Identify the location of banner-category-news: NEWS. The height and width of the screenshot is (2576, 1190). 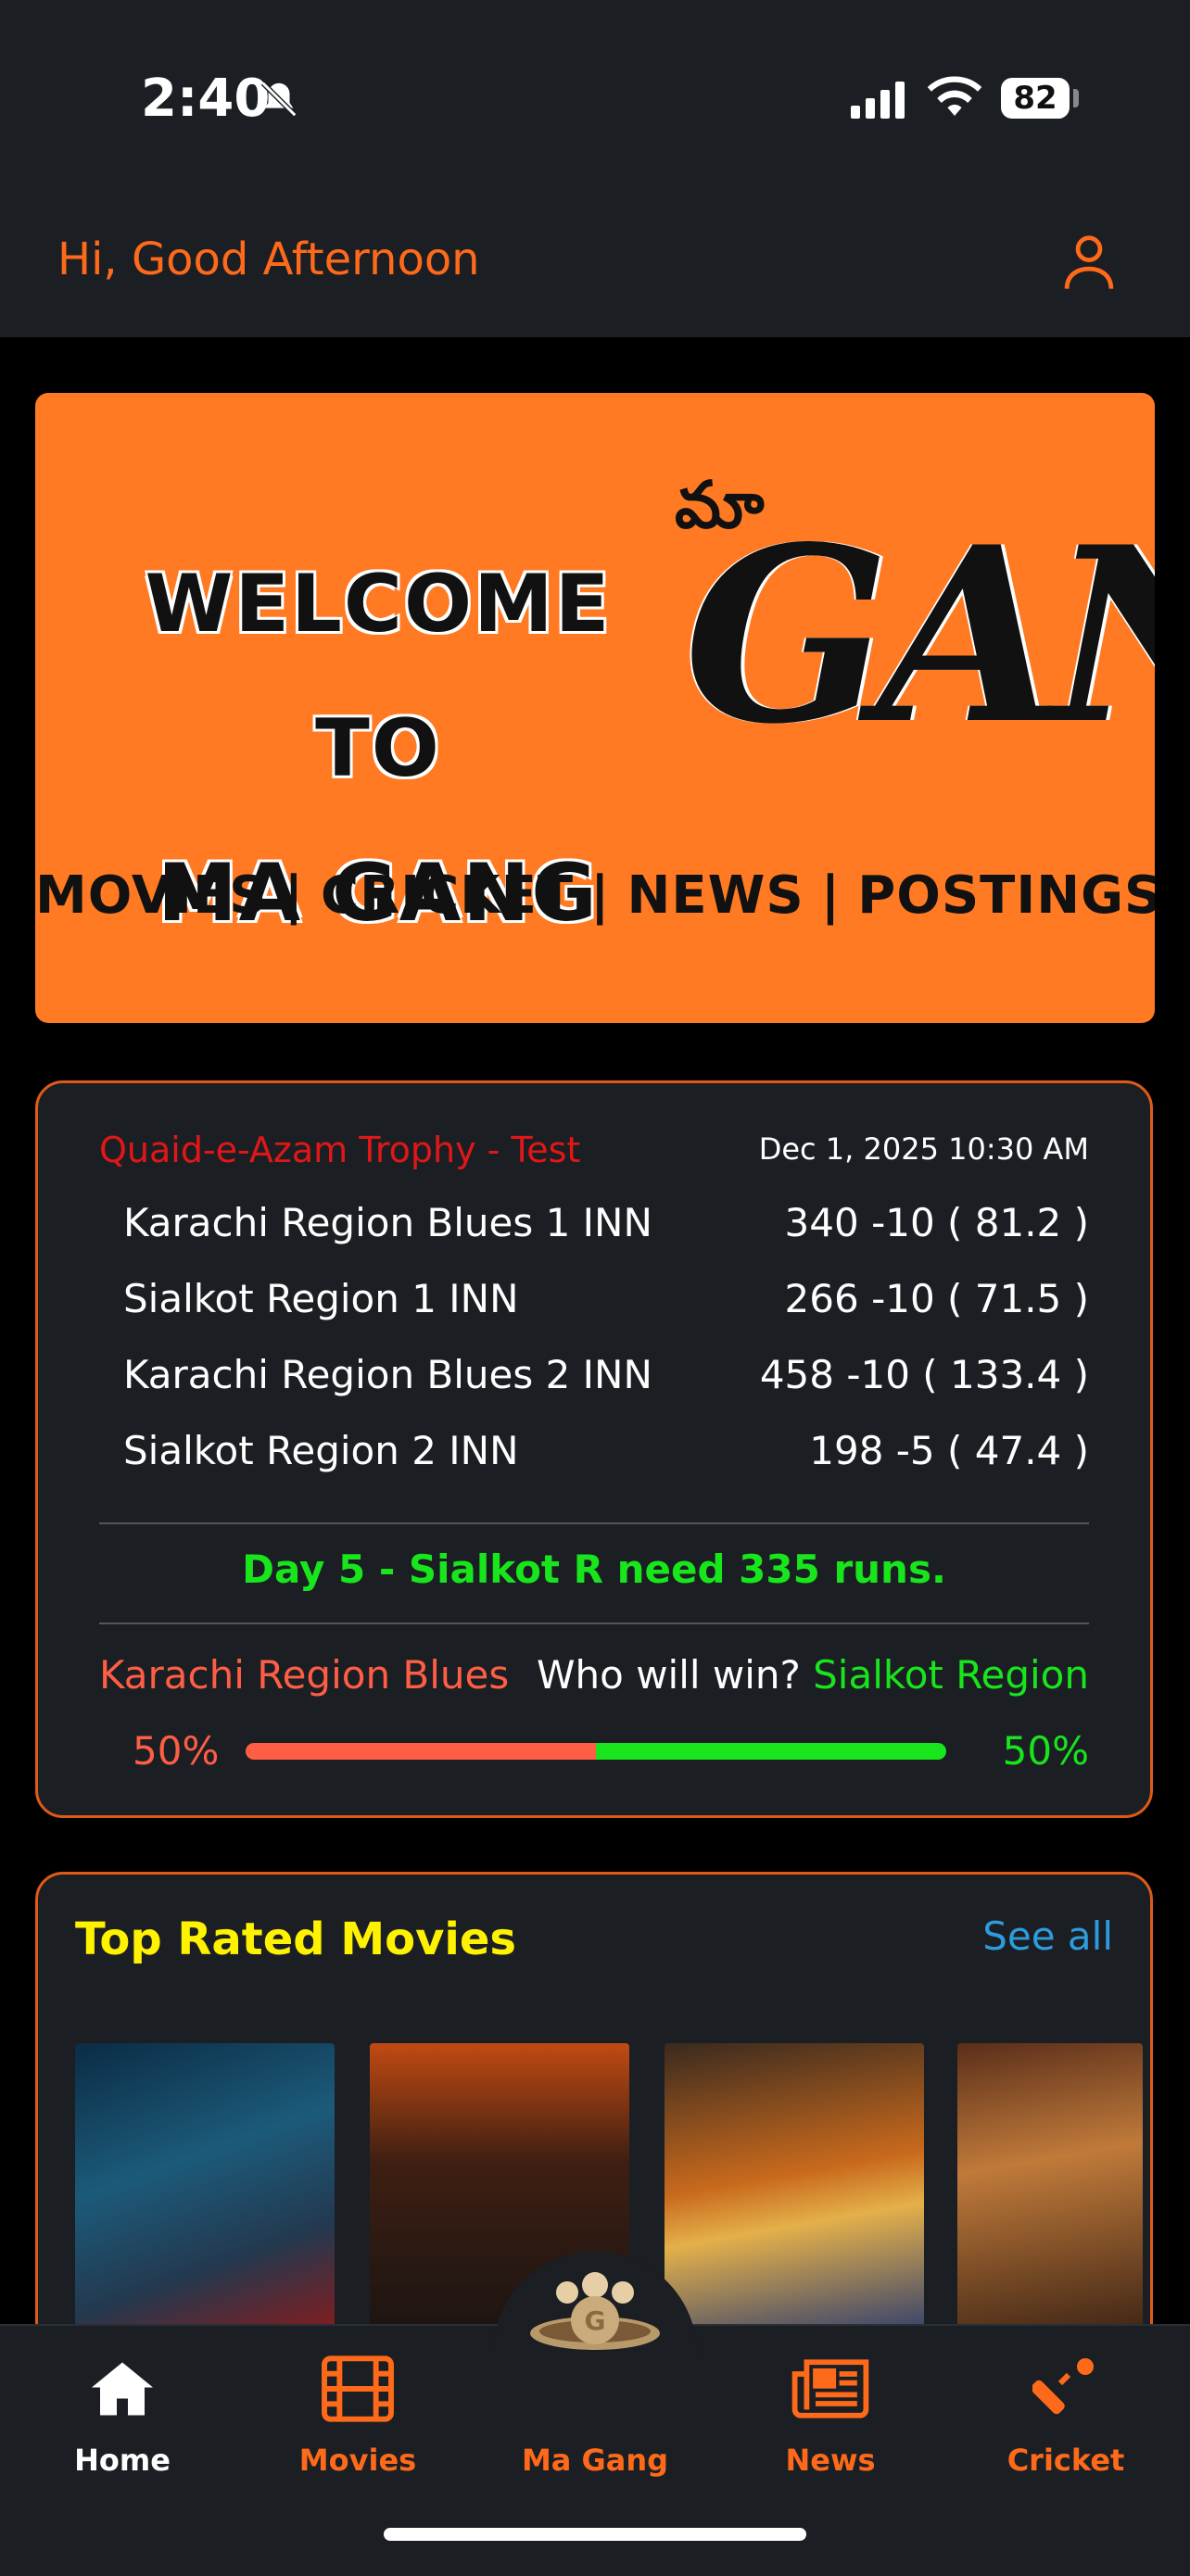
(715, 895).